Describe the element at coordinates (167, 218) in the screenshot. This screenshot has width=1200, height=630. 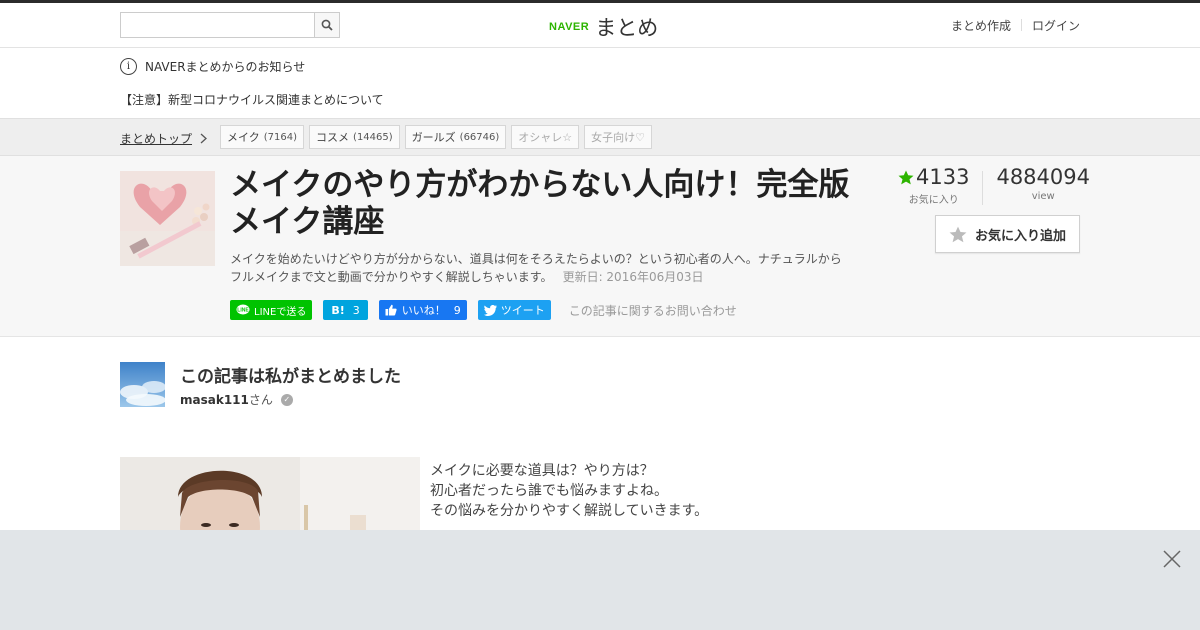
I see `article-thumbnail` at that location.